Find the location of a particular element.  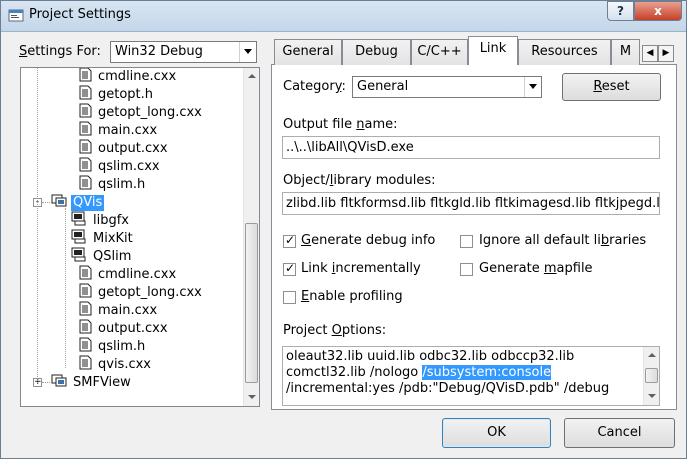

reset-button: Reset is located at coordinates (611, 87).